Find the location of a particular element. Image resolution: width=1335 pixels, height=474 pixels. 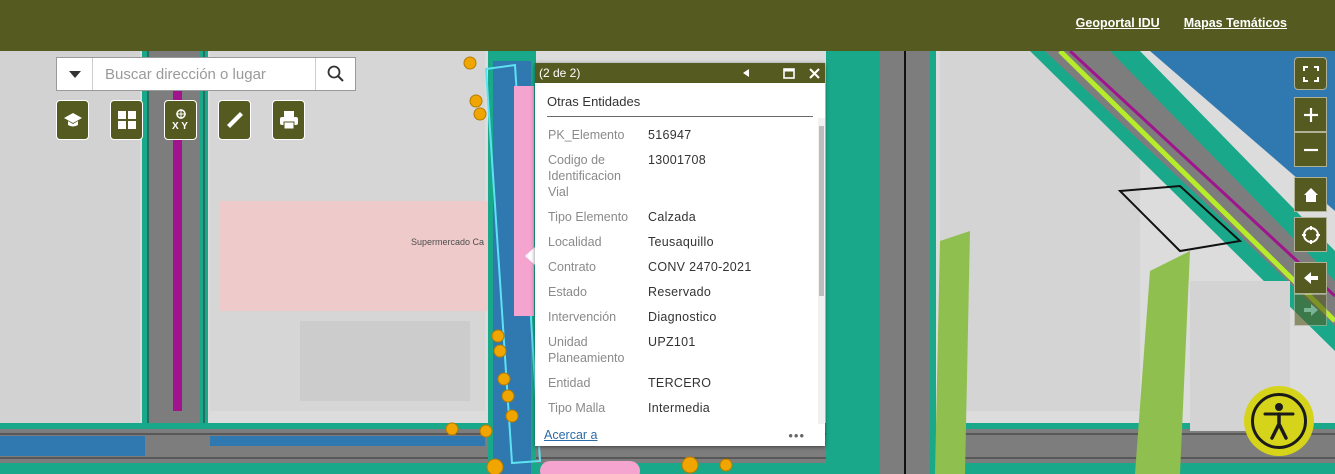

education-tool-button is located at coordinates (72, 120).